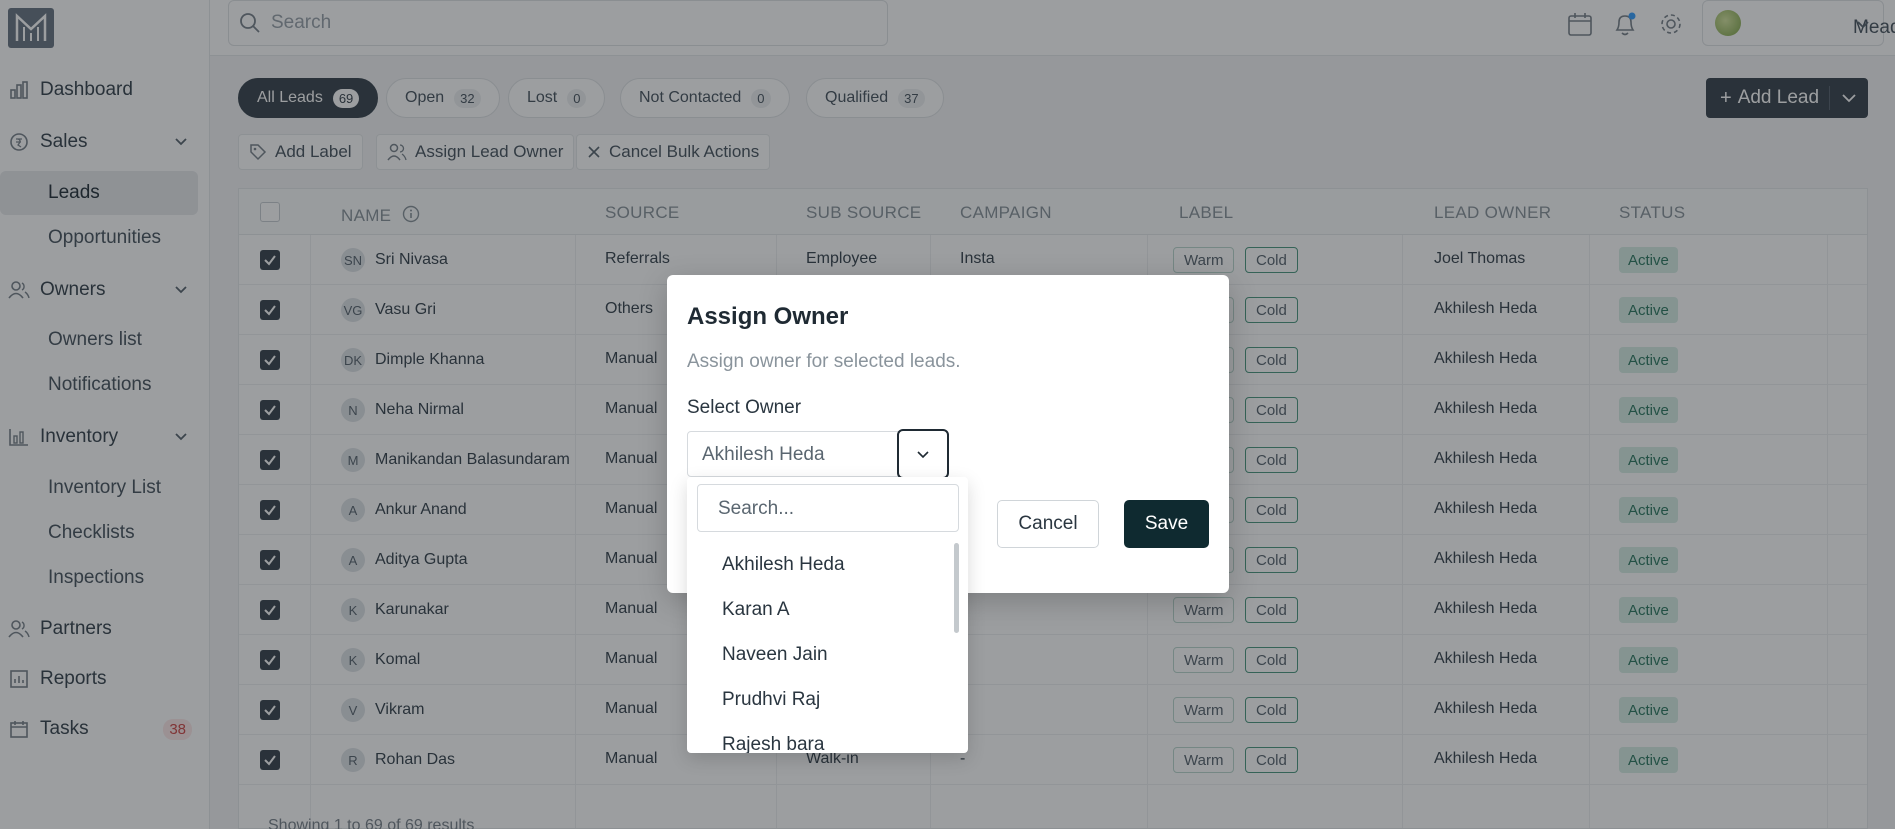 The height and width of the screenshot is (829, 1895). What do you see at coordinates (775, 655) in the screenshot?
I see `owner-option: Naveen Jain` at bounding box center [775, 655].